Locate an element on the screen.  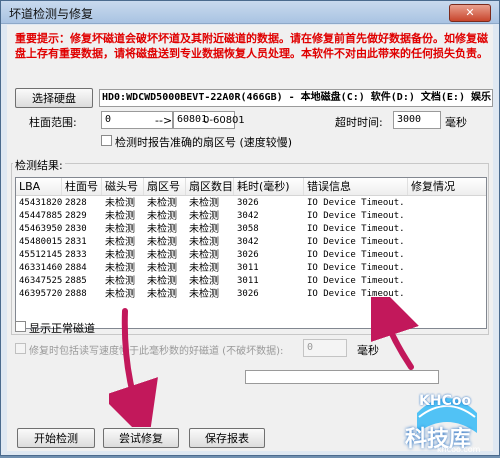
accurate-sector-checkbox is located at coordinates (106, 140).